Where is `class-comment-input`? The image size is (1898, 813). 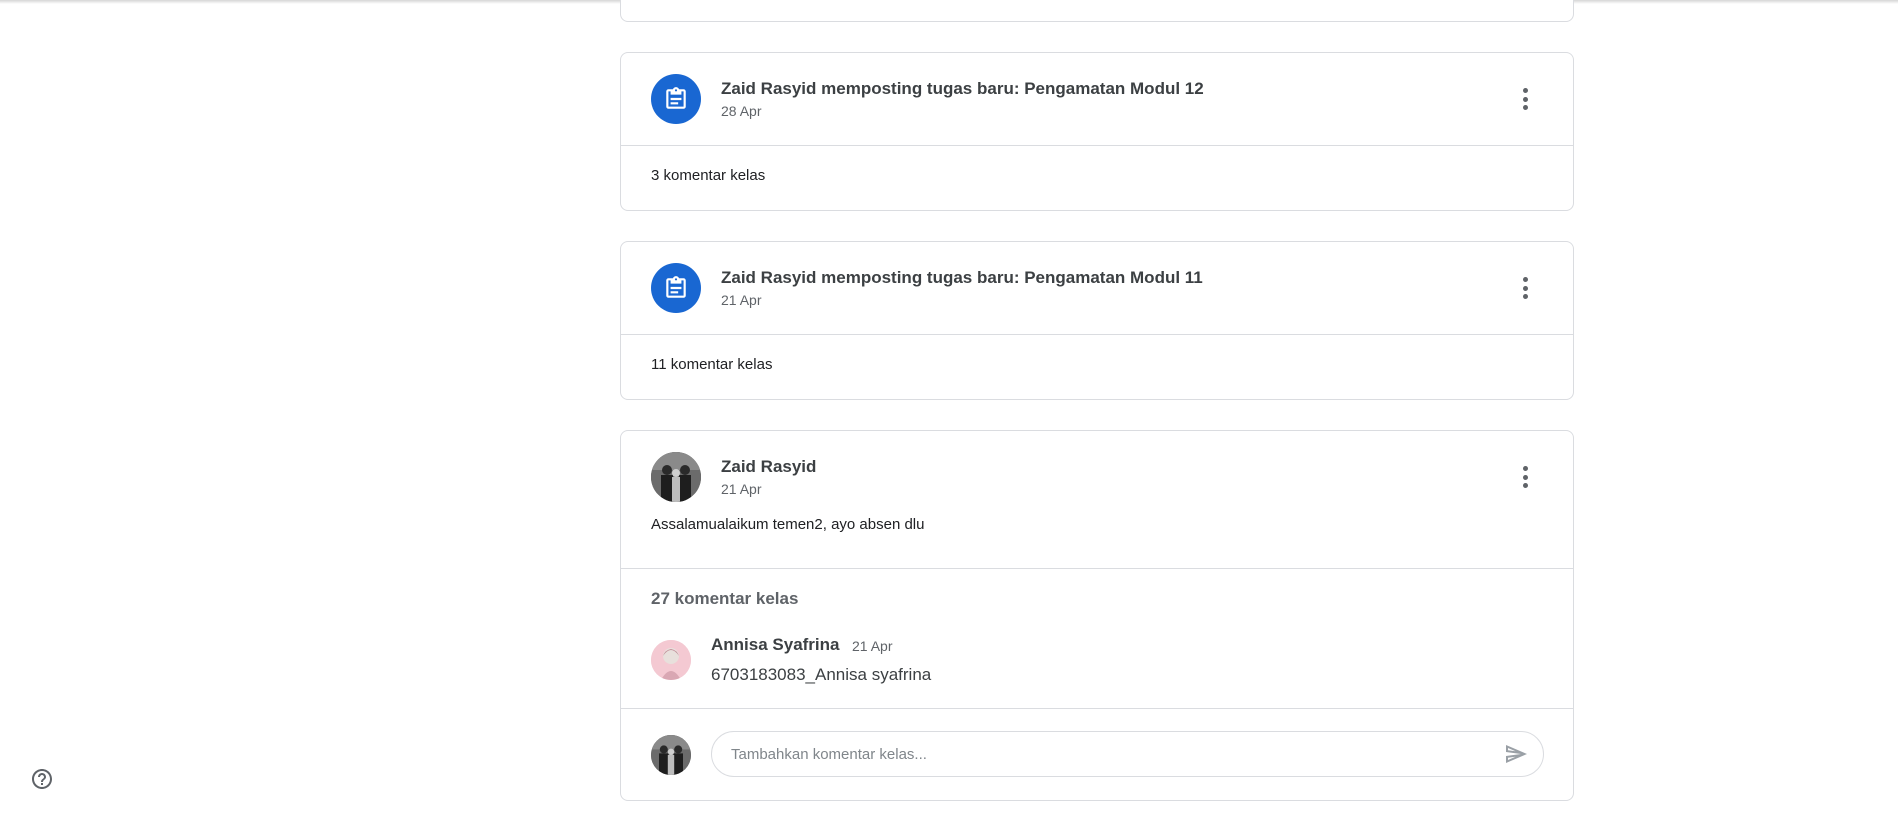
class-comment-input is located at coordinates (1127, 754).